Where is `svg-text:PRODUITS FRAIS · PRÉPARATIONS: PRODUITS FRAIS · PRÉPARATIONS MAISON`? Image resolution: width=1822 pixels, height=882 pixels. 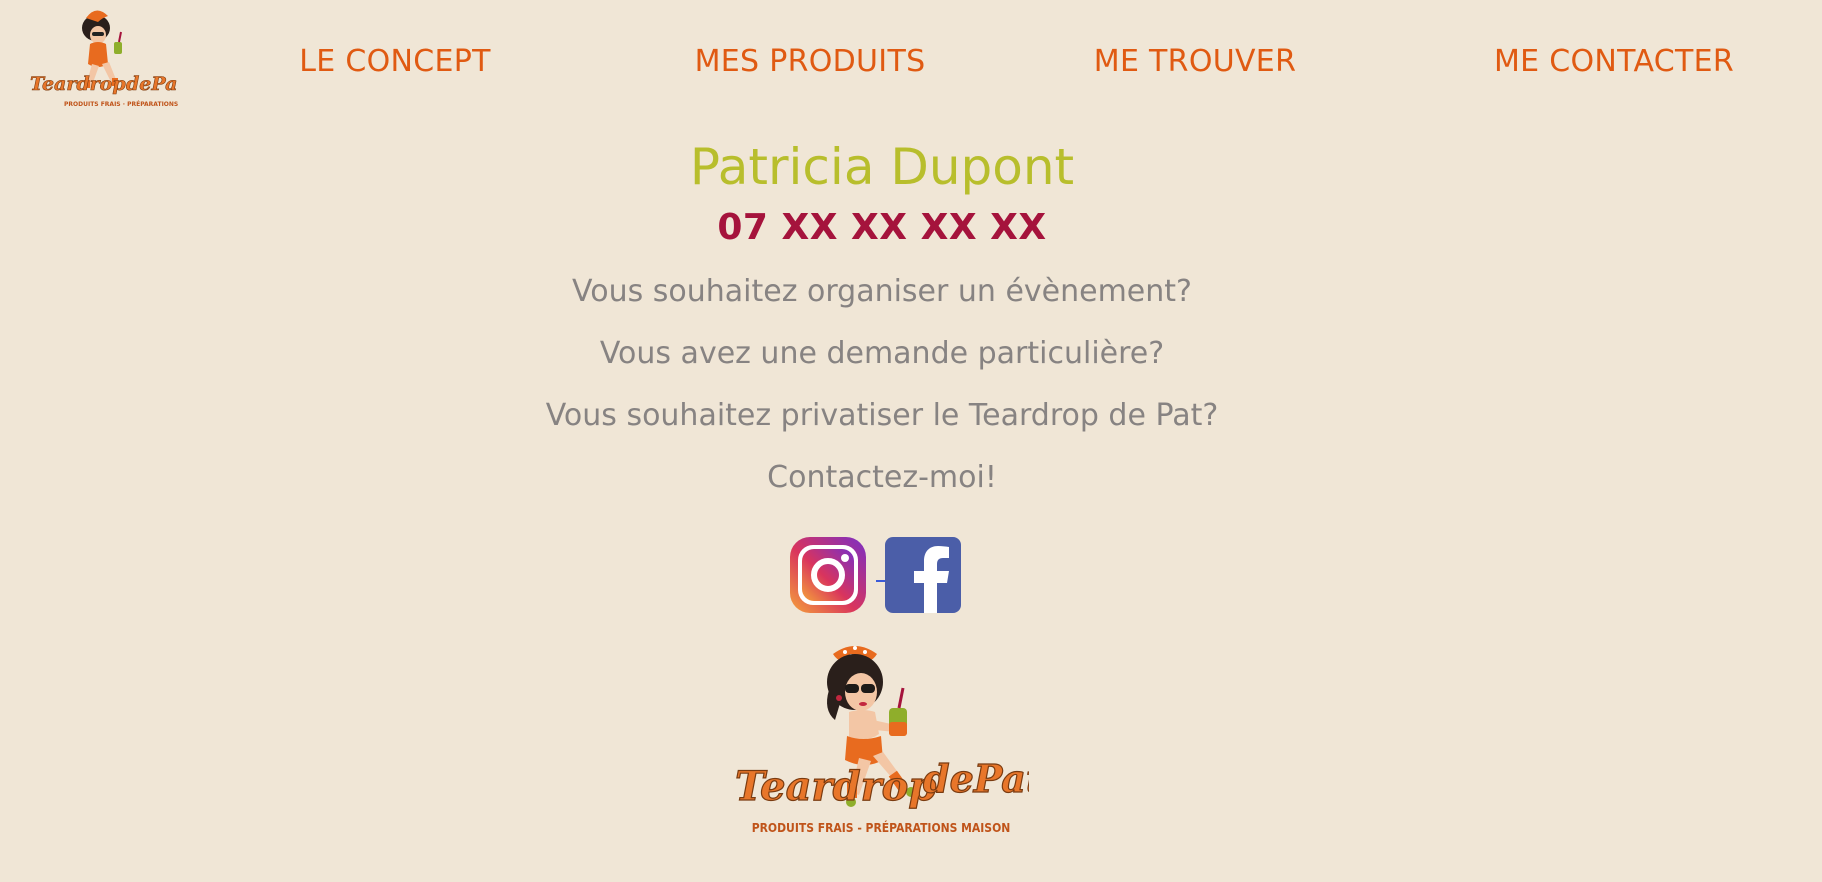 svg-text:PRODUITS FRAIS · PRÉPARATIONS: PRODUITS FRAIS · PRÉPARATIONS MAISON is located at coordinates (121, 104).